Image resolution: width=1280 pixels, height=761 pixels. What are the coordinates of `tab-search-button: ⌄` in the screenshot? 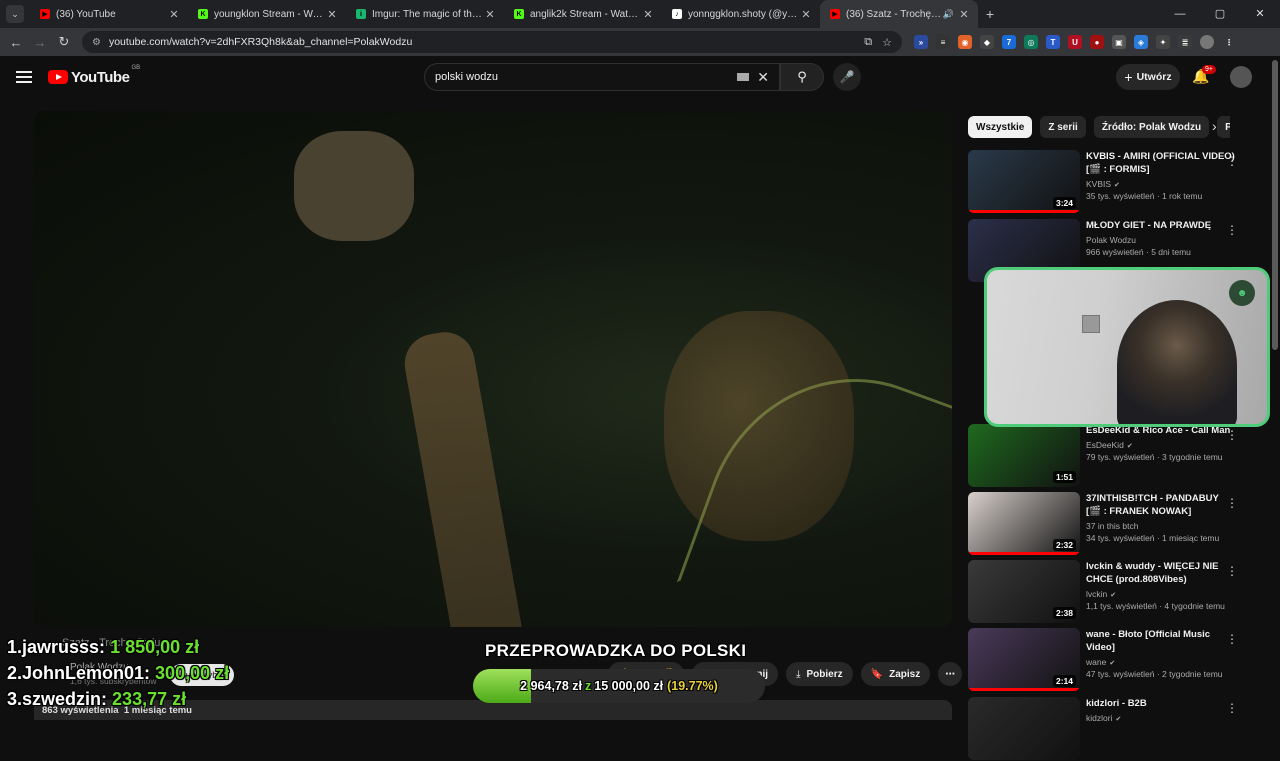 It's located at (15, 14).